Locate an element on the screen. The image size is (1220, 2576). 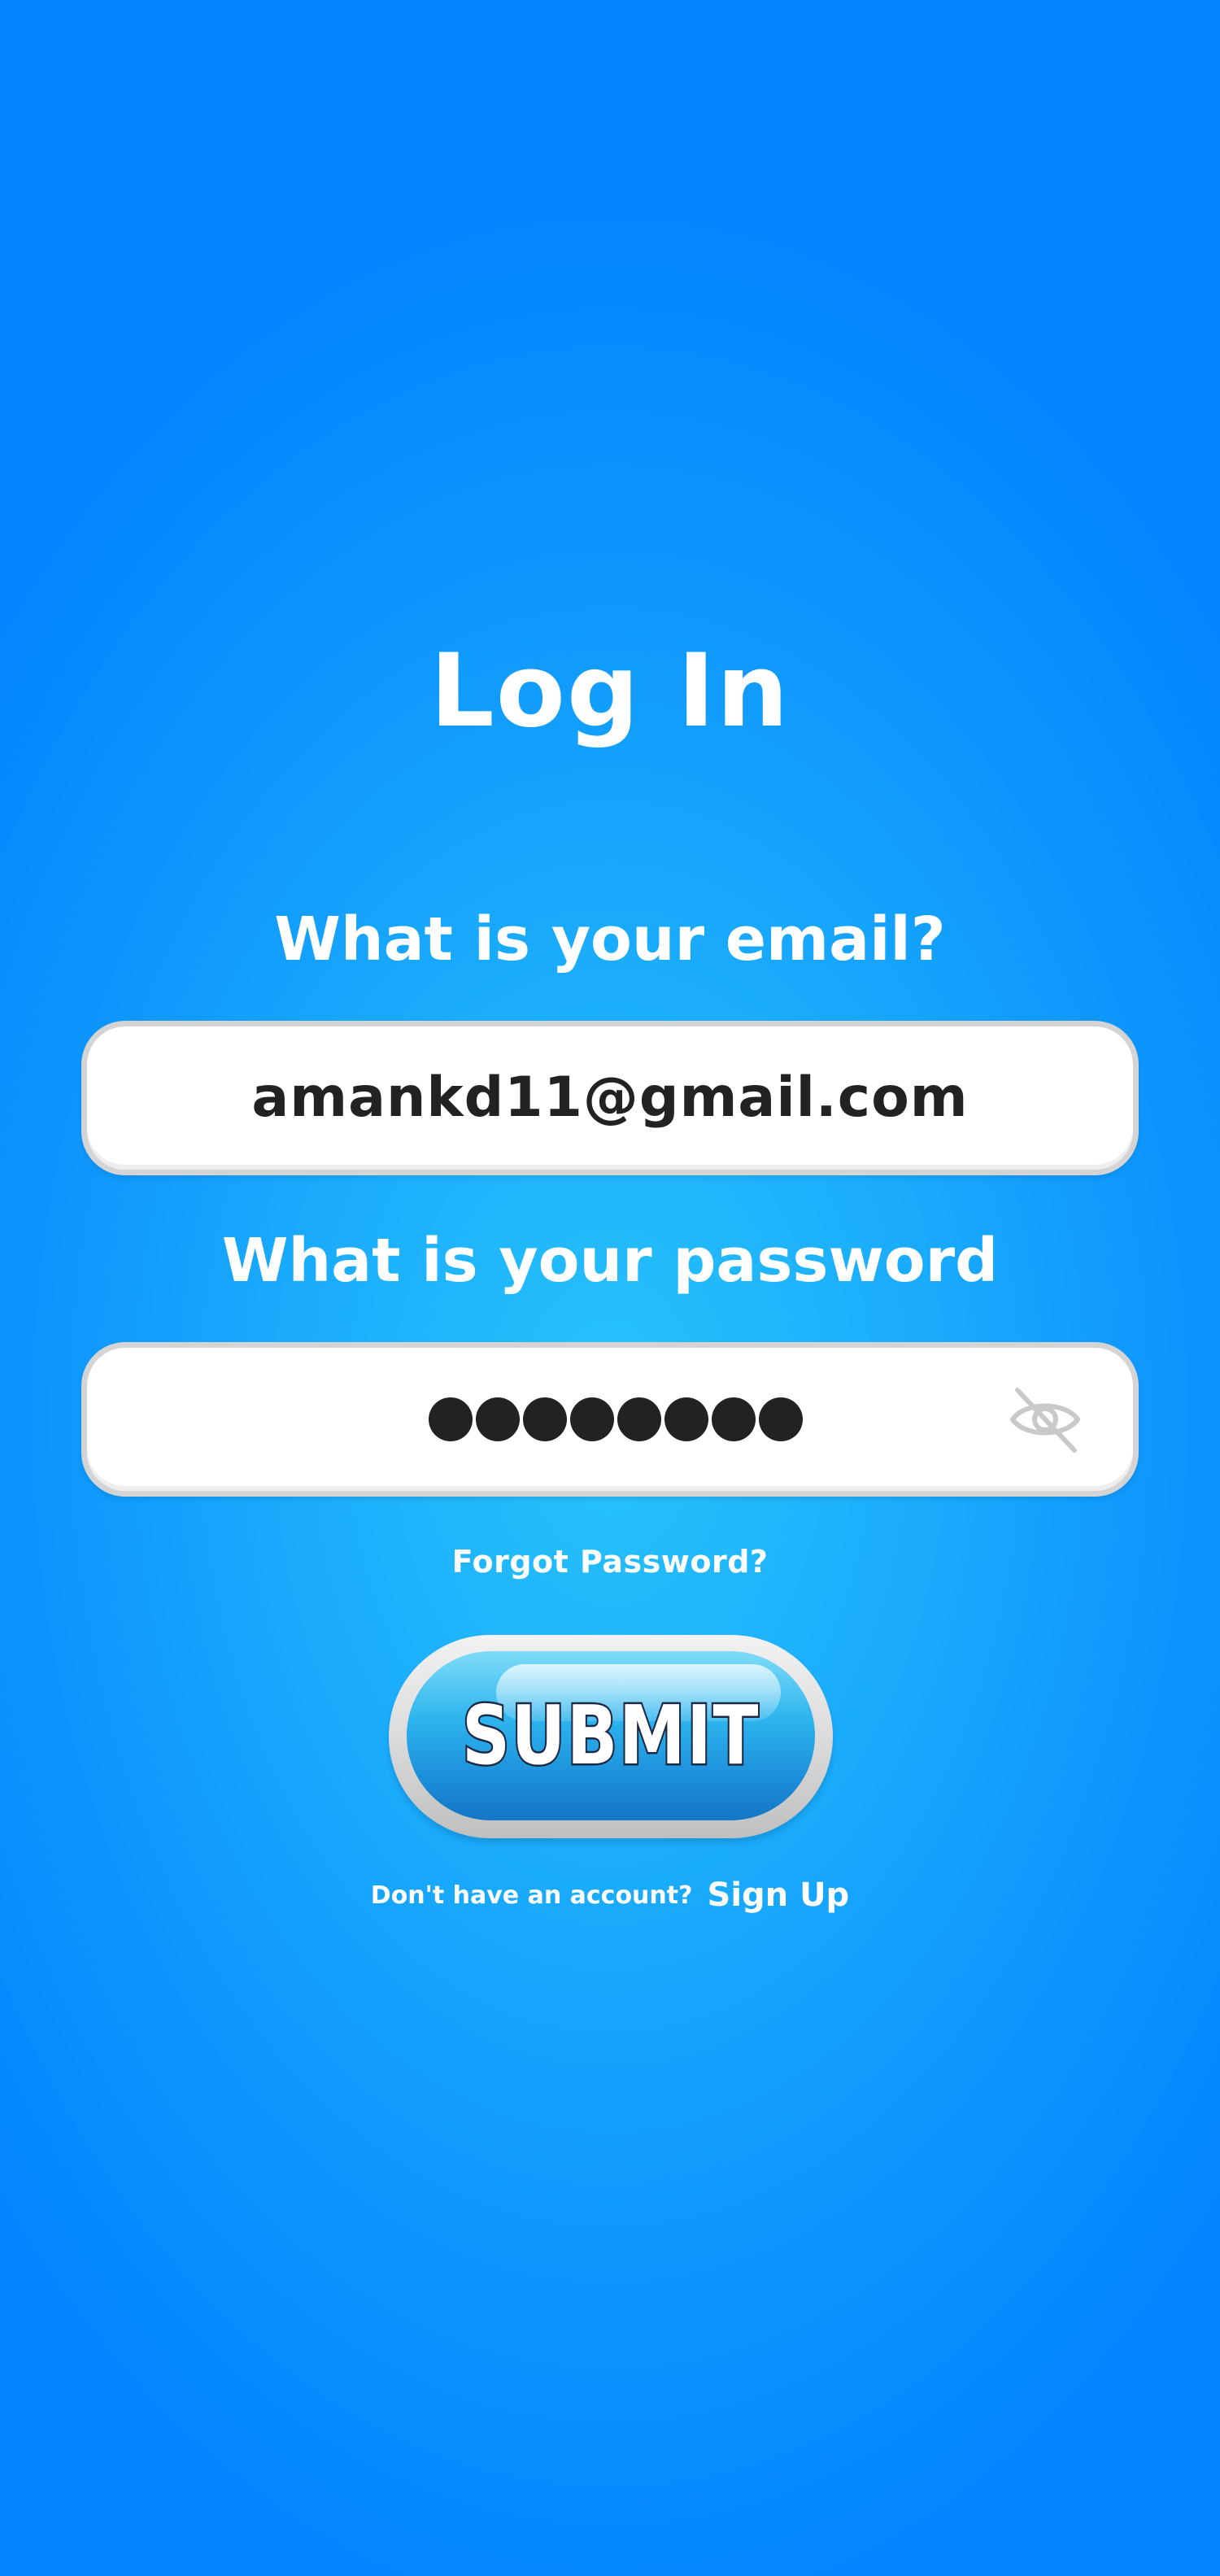
submit-label: SUBMIT is located at coordinates (610, 1735).